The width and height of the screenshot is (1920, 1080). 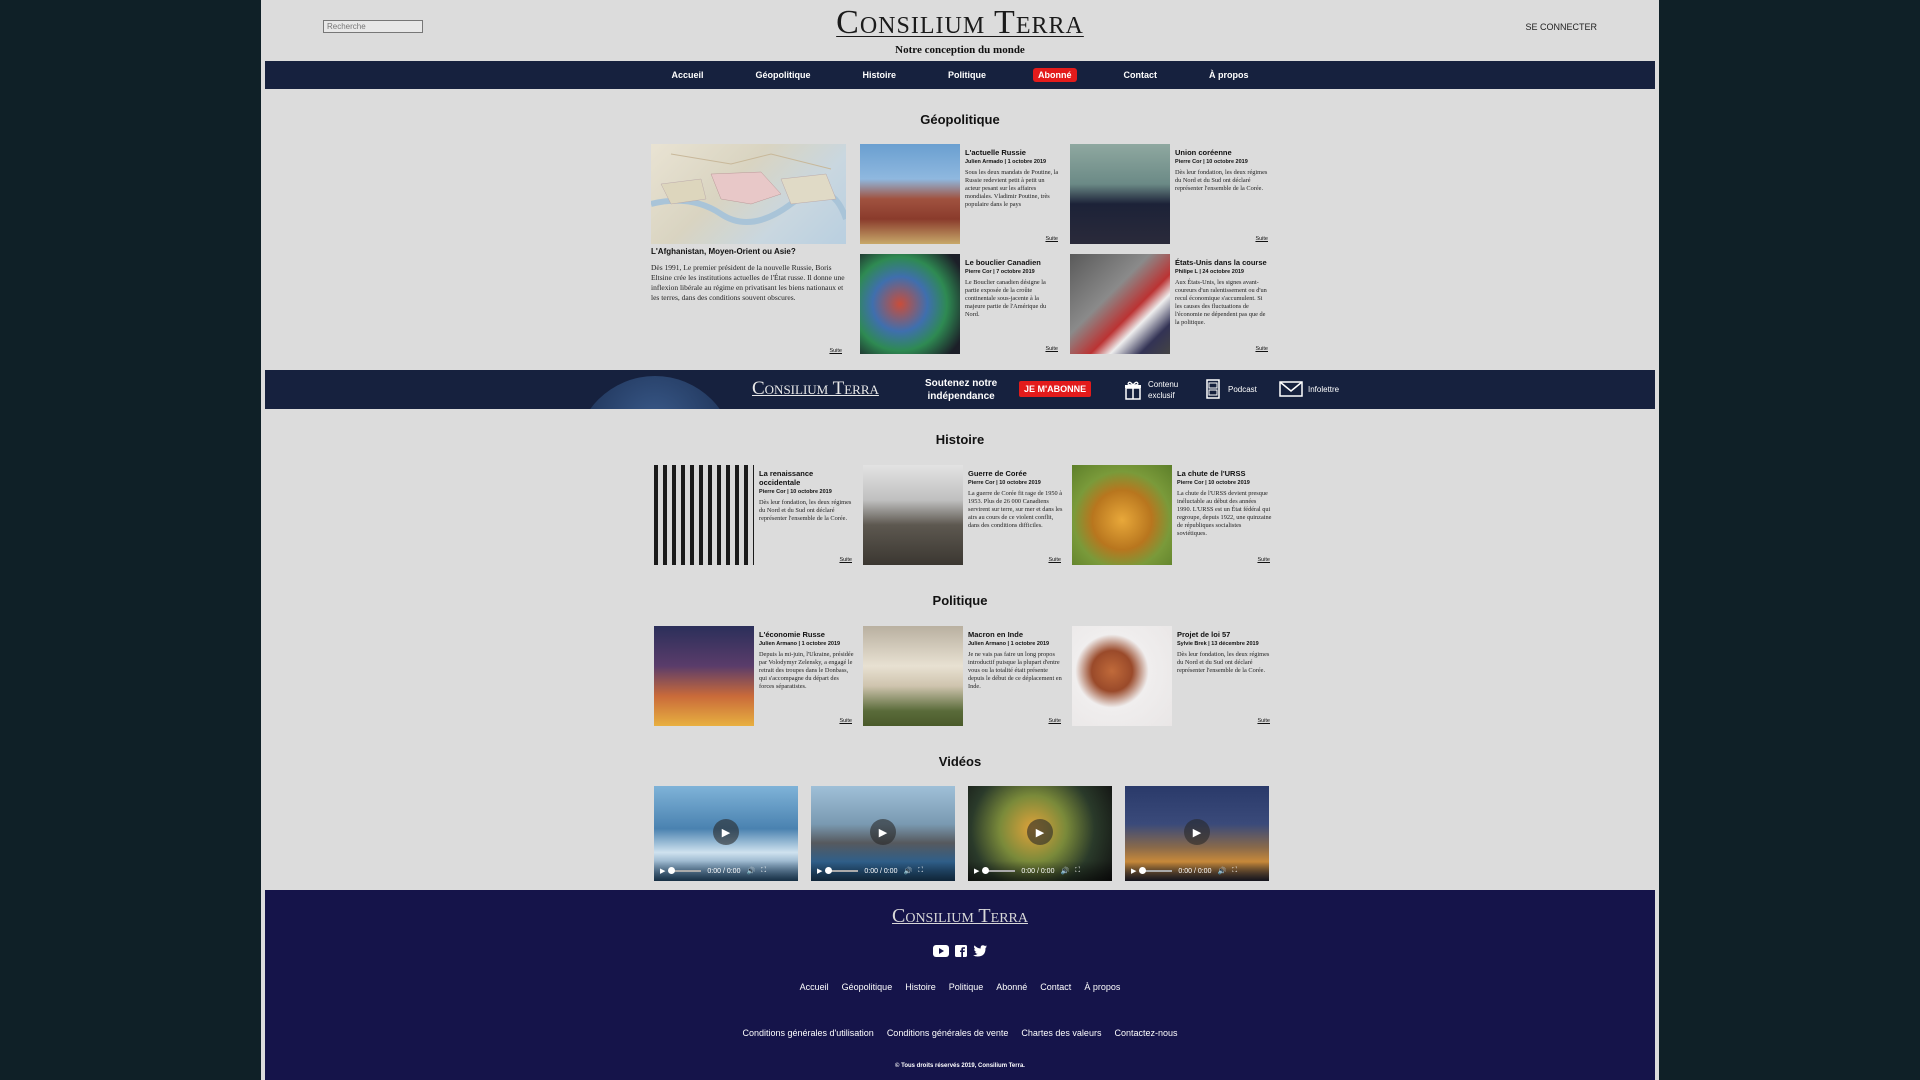 What do you see at coordinates (808, 1033) in the screenshot?
I see `footer-terms-of-use: Conditions générales d'utilisation` at bounding box center [808, 1033].